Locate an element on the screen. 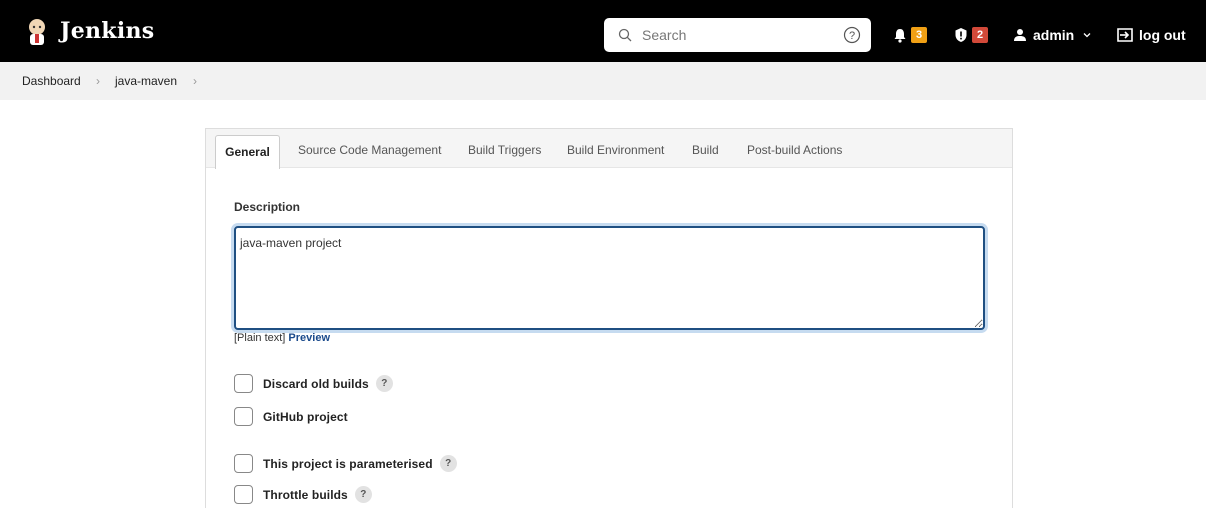 The width and height of the screenshot is (1206, 508). discard-old-builds-checkbox is located at coordinates (243, 383).